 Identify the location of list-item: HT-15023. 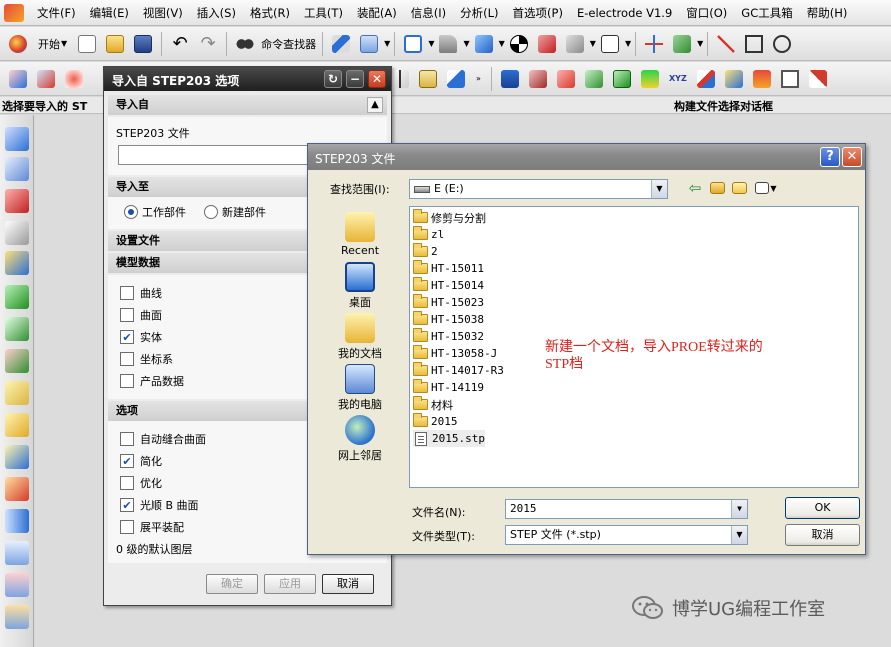
(448, 302).